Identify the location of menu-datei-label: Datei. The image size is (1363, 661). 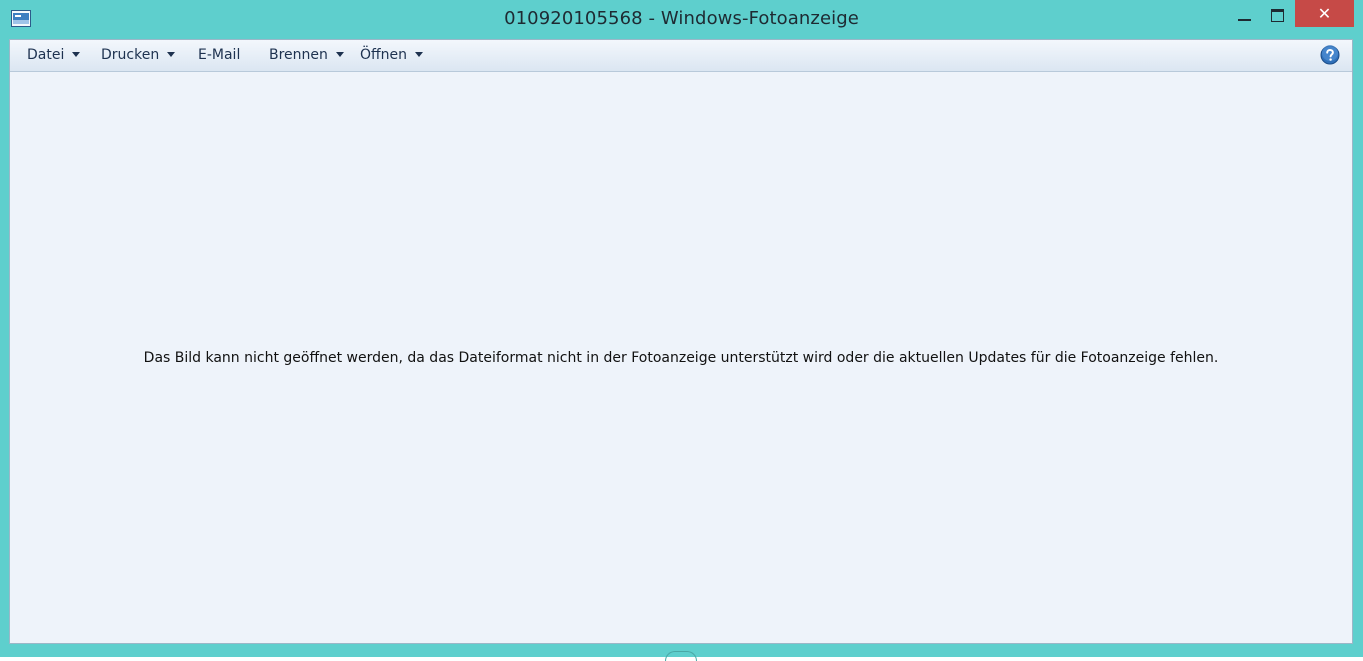
(46, 55).